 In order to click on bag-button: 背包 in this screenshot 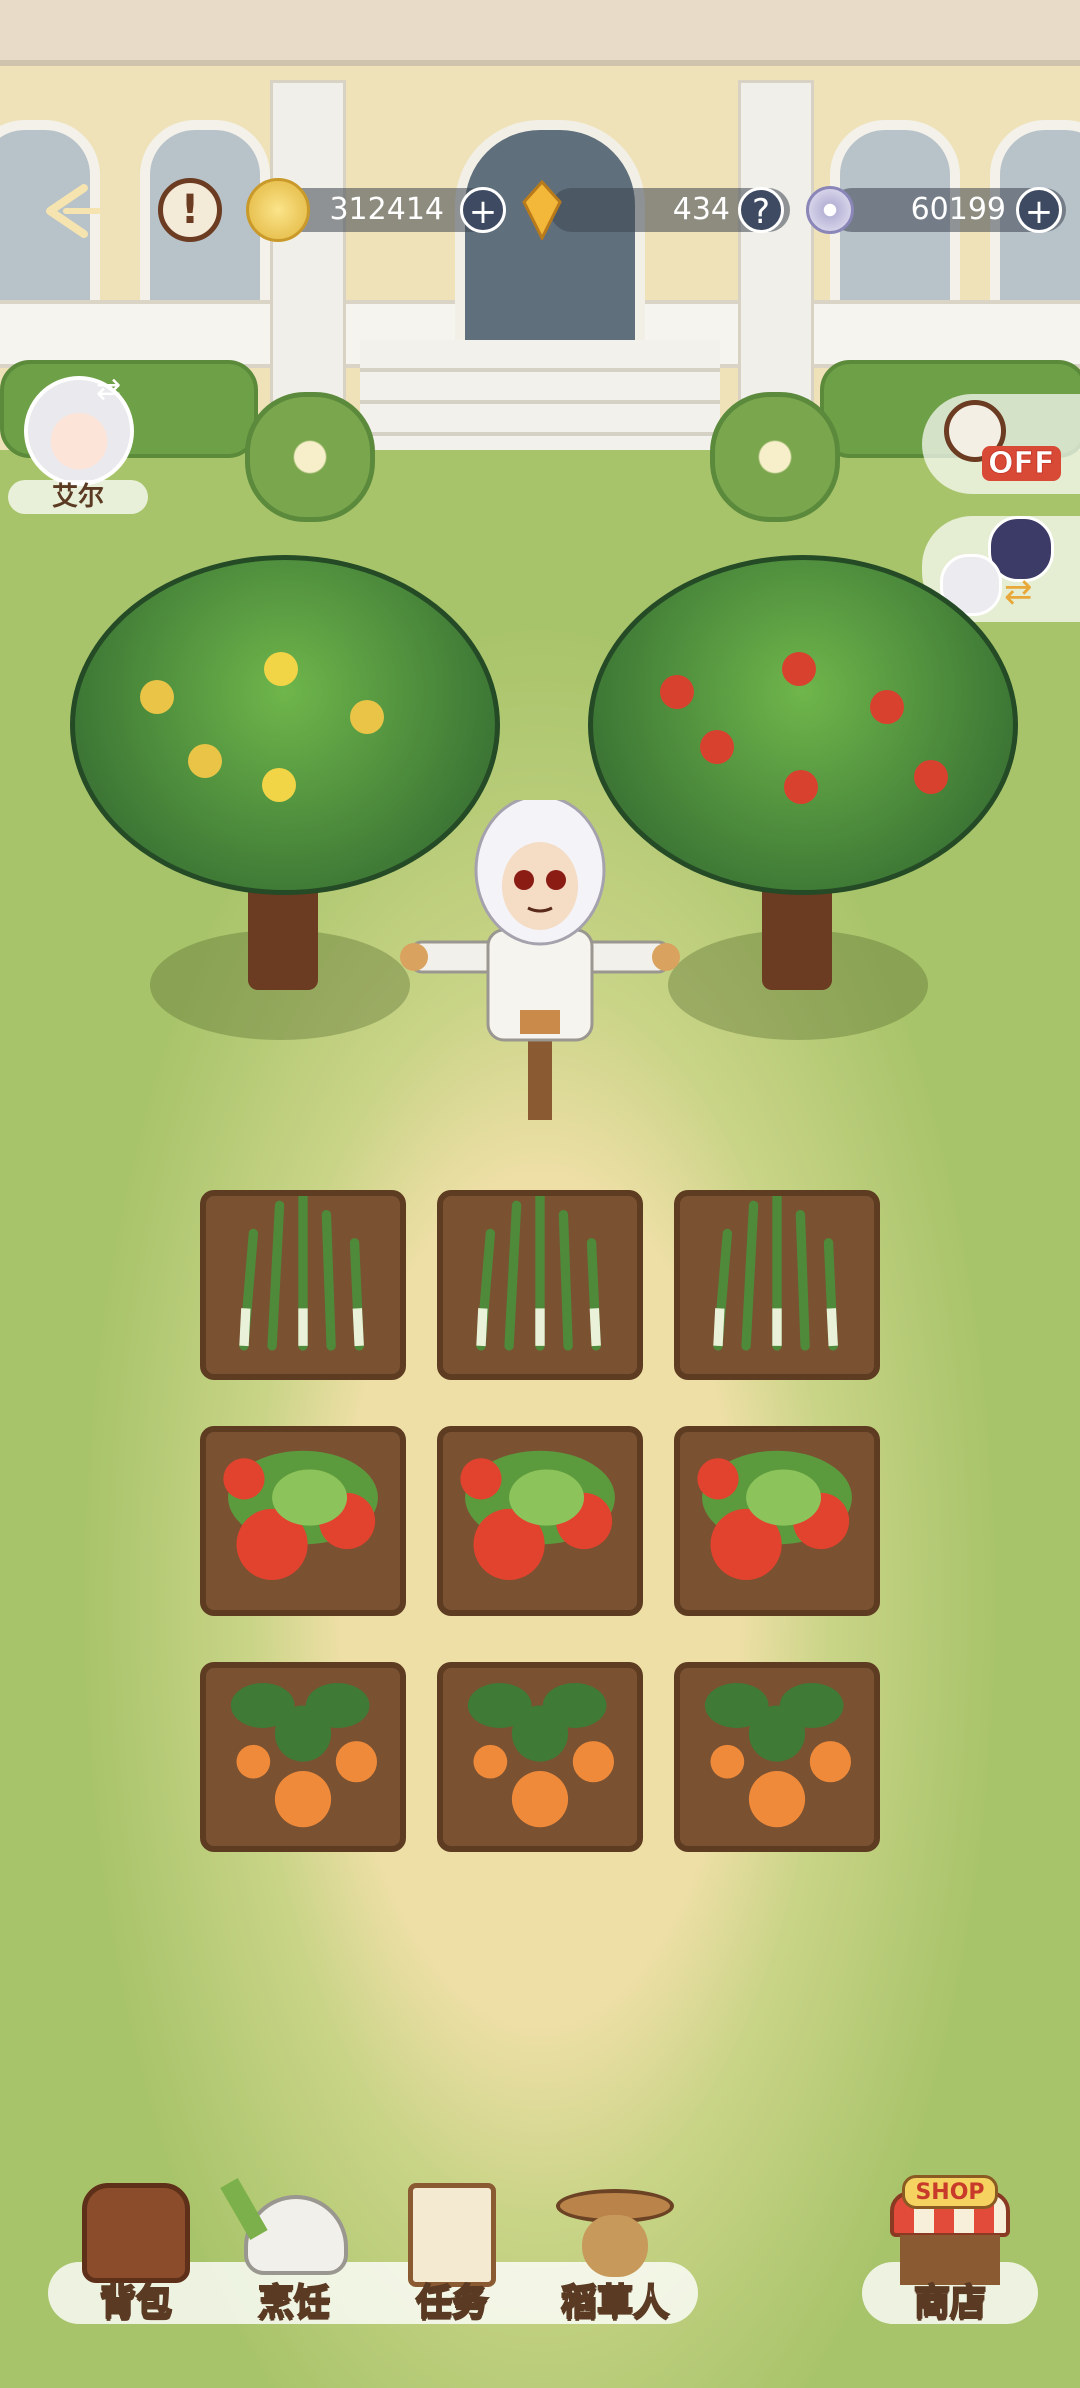, I will do `click(136, 2250)`.